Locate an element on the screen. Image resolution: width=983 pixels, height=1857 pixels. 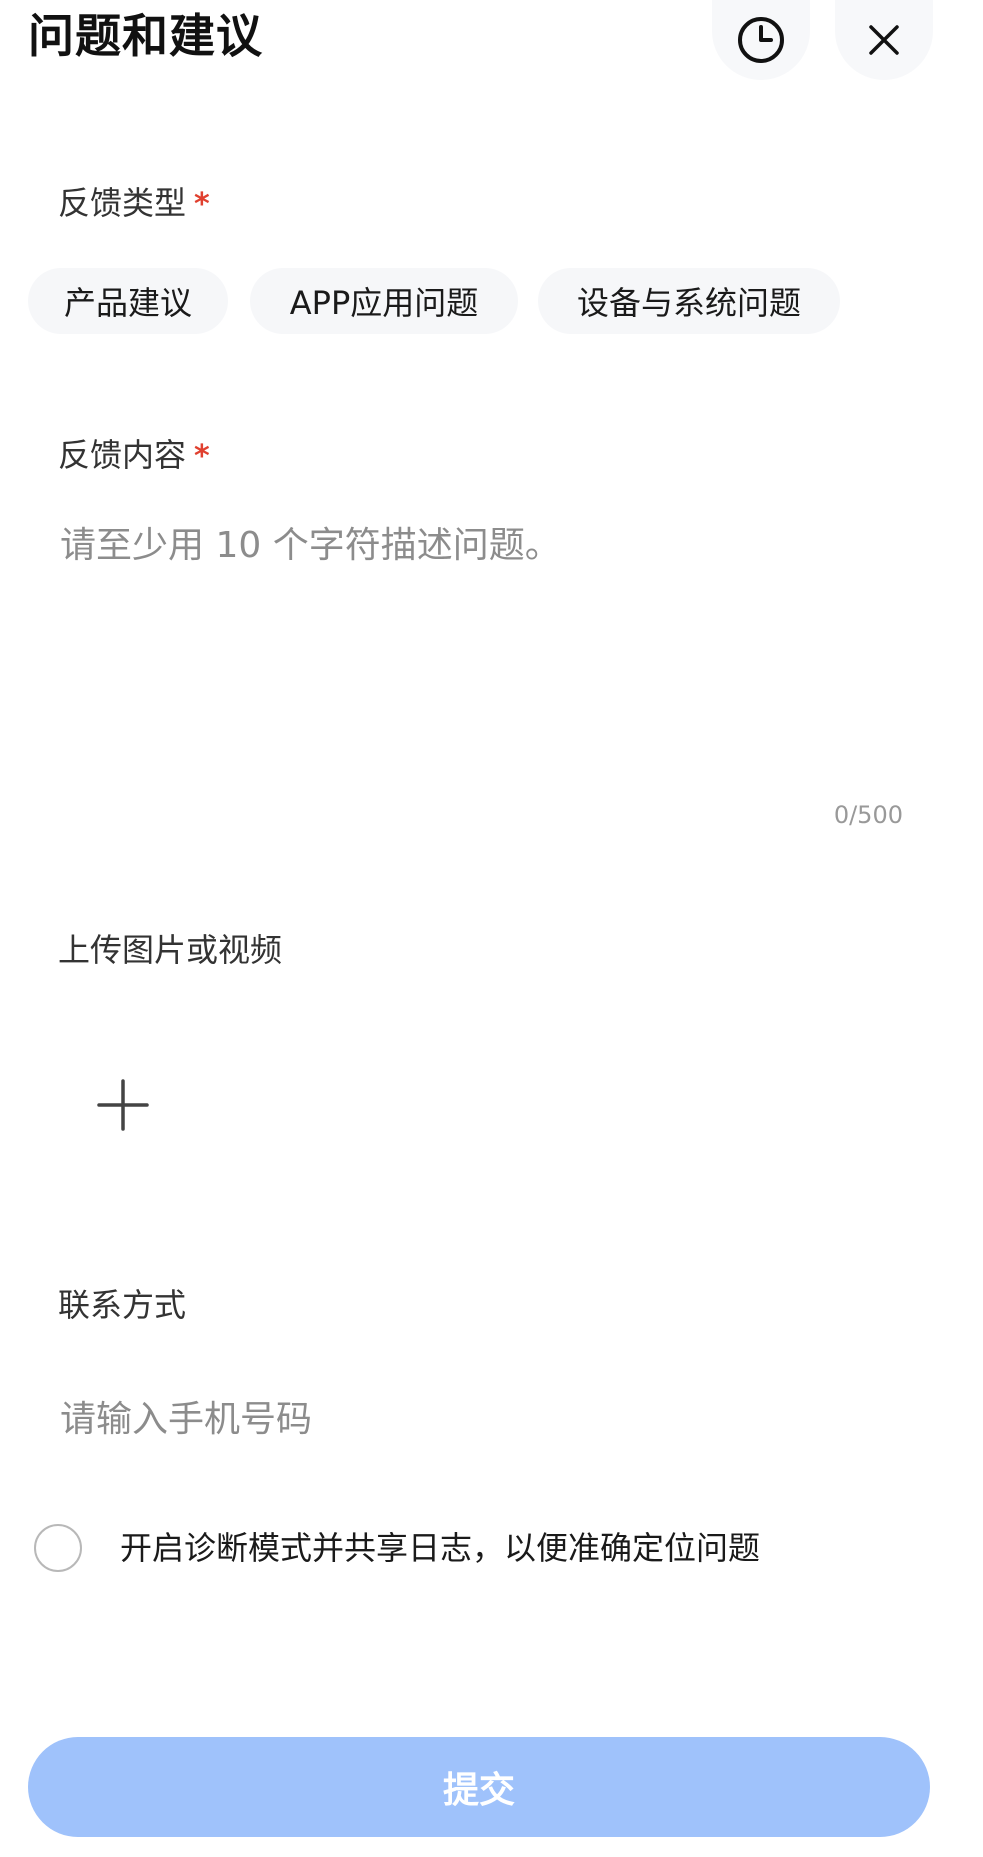
feedback-content-label: 反馈内容 * is located at coordinates (134, 456).